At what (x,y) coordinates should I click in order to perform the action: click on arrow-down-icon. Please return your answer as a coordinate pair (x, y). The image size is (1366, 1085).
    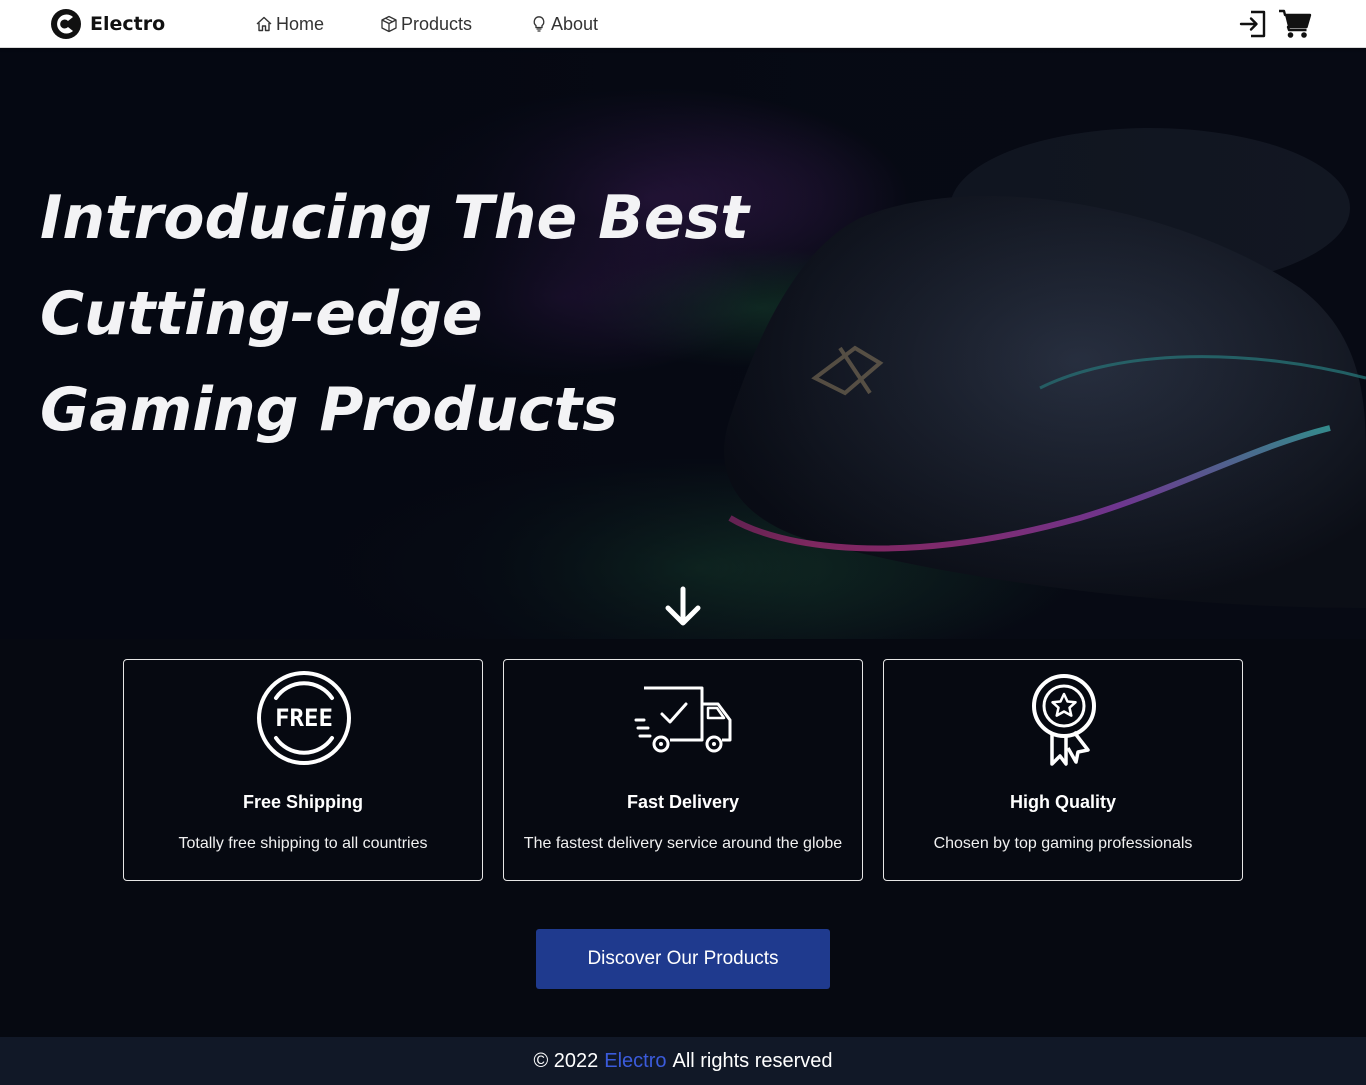
    Looking at the image, I should click on (683, 607).